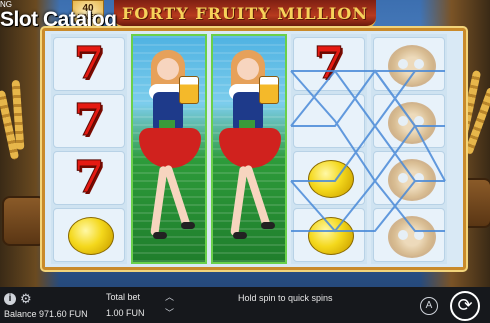  I want to click on hint-text: Hold spin to quick spins, so click(285, 298).